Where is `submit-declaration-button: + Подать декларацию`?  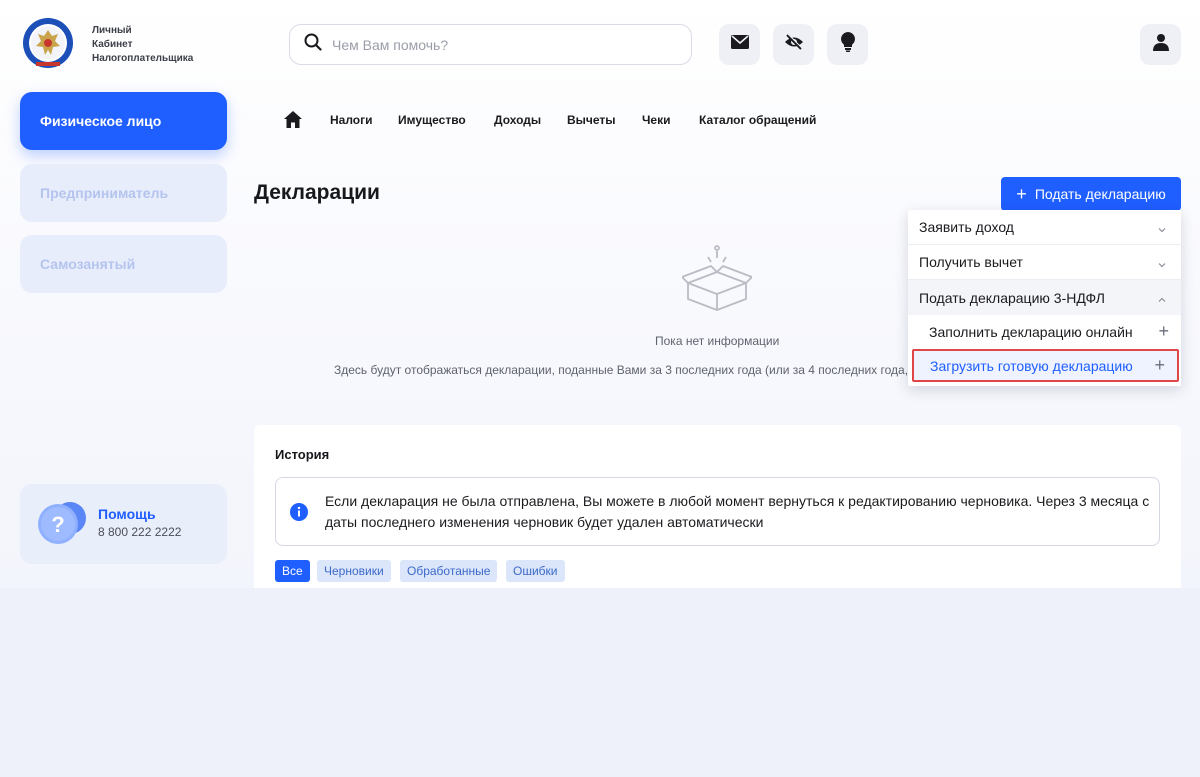 submit-declaration-button: + Подать декларацию is located at coordinates (1091, 194).